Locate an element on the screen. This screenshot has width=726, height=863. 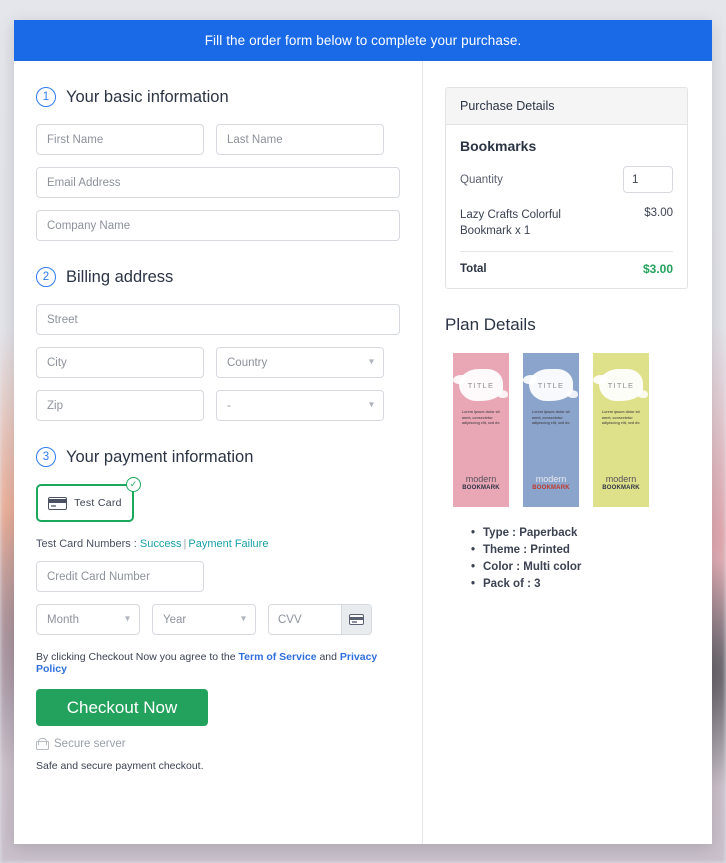
success-card-link: Success is located at coordinates (161, 544).